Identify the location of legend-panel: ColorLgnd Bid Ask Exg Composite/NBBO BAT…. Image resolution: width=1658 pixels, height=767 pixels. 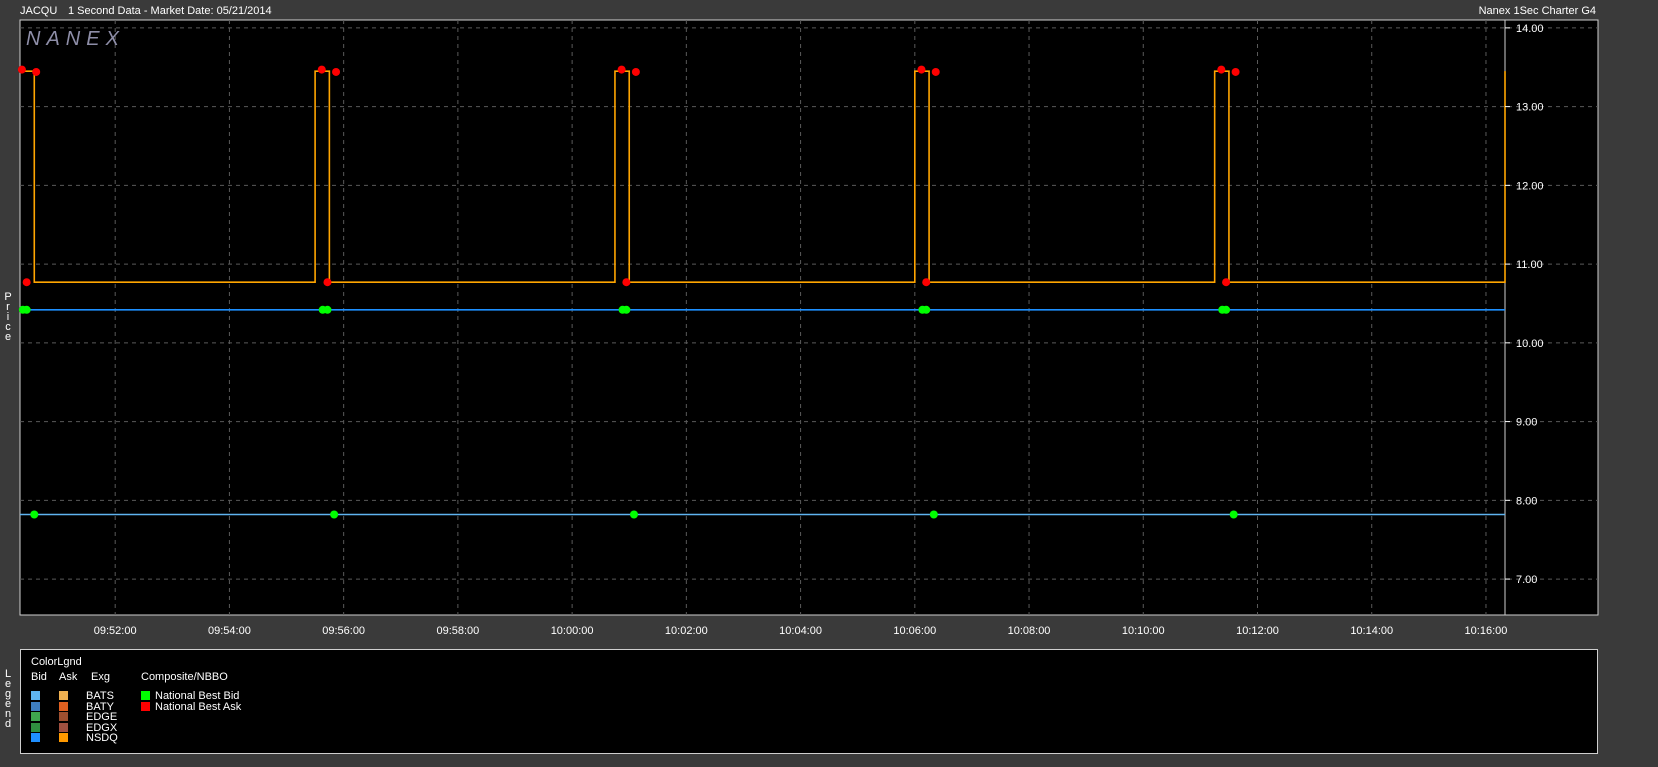
(809, 701).